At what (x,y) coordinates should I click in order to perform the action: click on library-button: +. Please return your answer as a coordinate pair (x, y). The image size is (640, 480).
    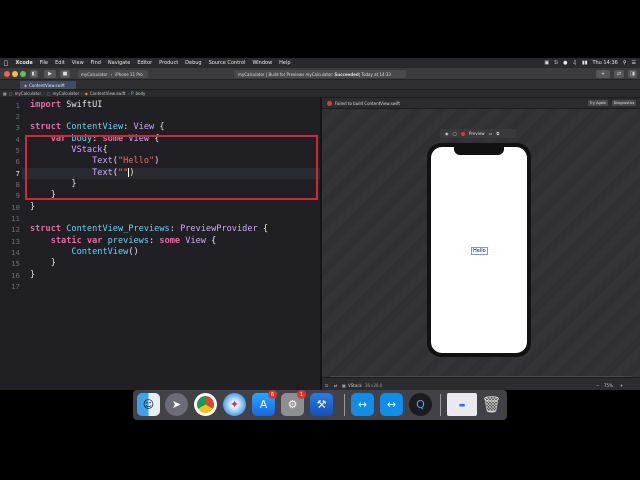
    Looking at the image, I should click on (603, 74).